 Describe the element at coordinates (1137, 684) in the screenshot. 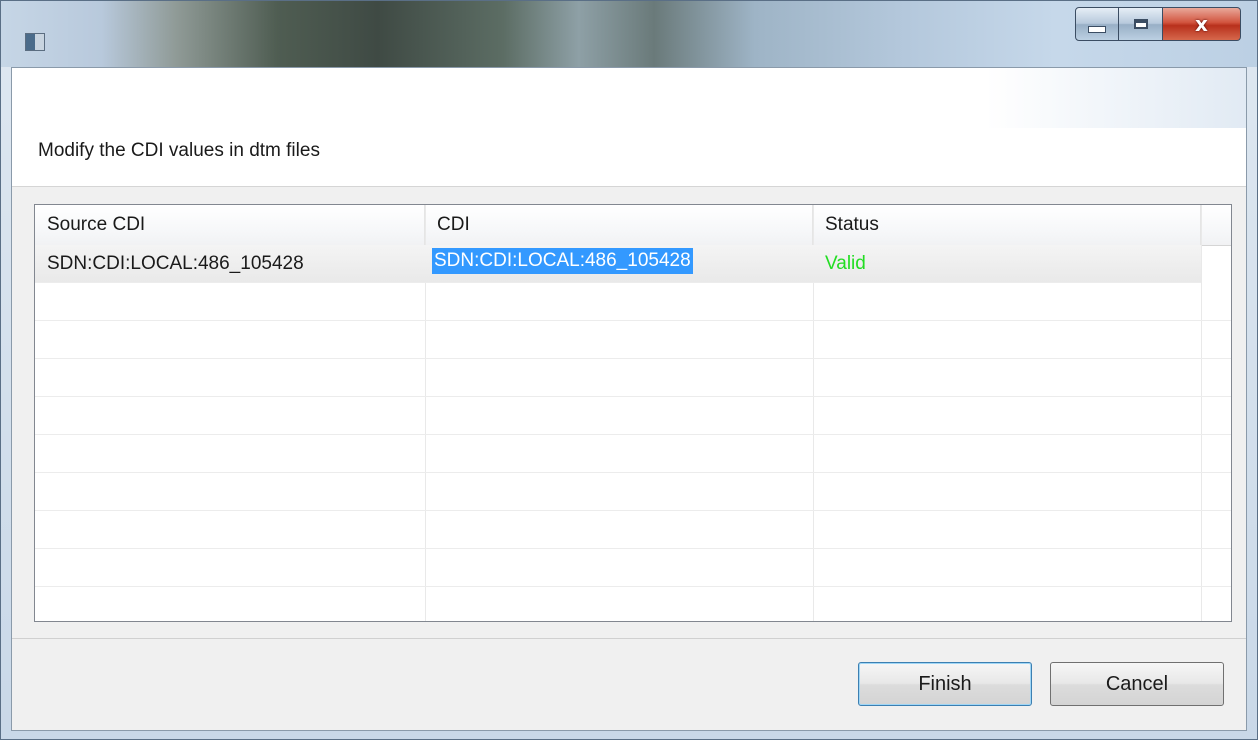

I see `cancel-button: Cancel` at that location.